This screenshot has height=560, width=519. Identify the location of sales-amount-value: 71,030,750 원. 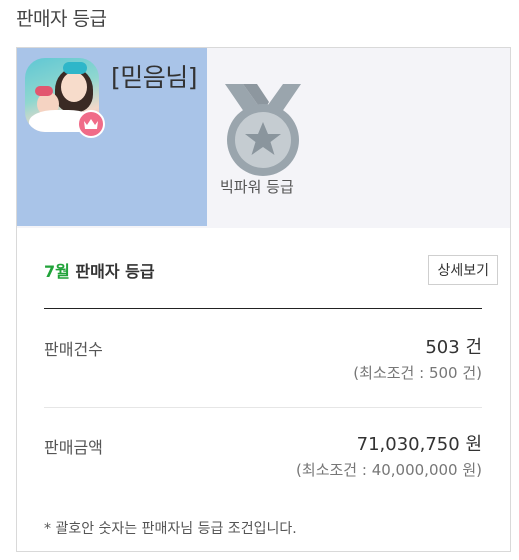
(419, 444).